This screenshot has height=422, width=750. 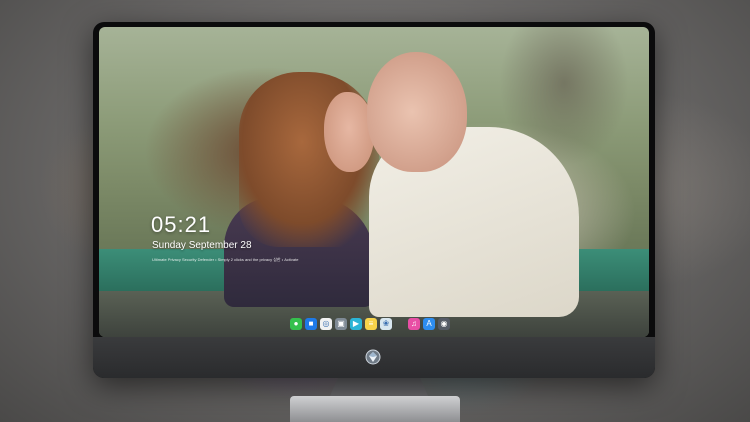 I want to click on lock-date: Sunday September 28, so click(x=202, y=245).